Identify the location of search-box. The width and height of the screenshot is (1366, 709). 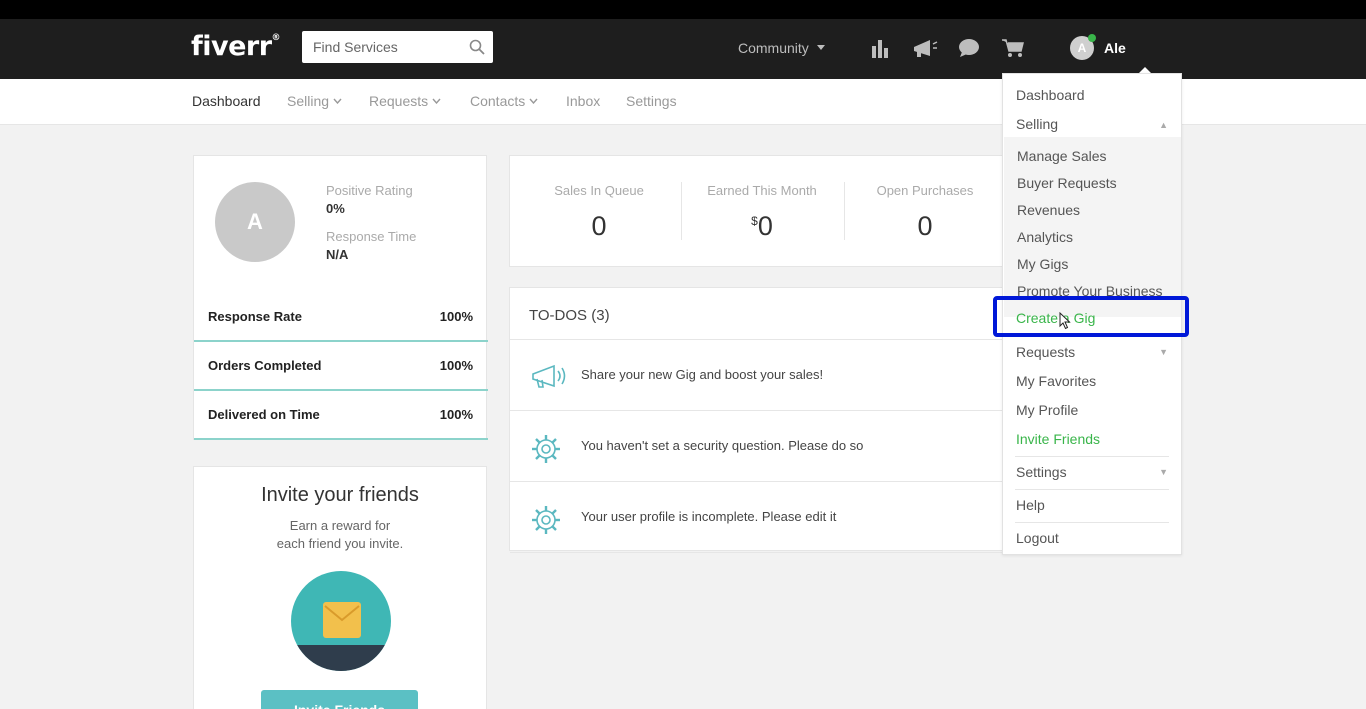
(397, 47).